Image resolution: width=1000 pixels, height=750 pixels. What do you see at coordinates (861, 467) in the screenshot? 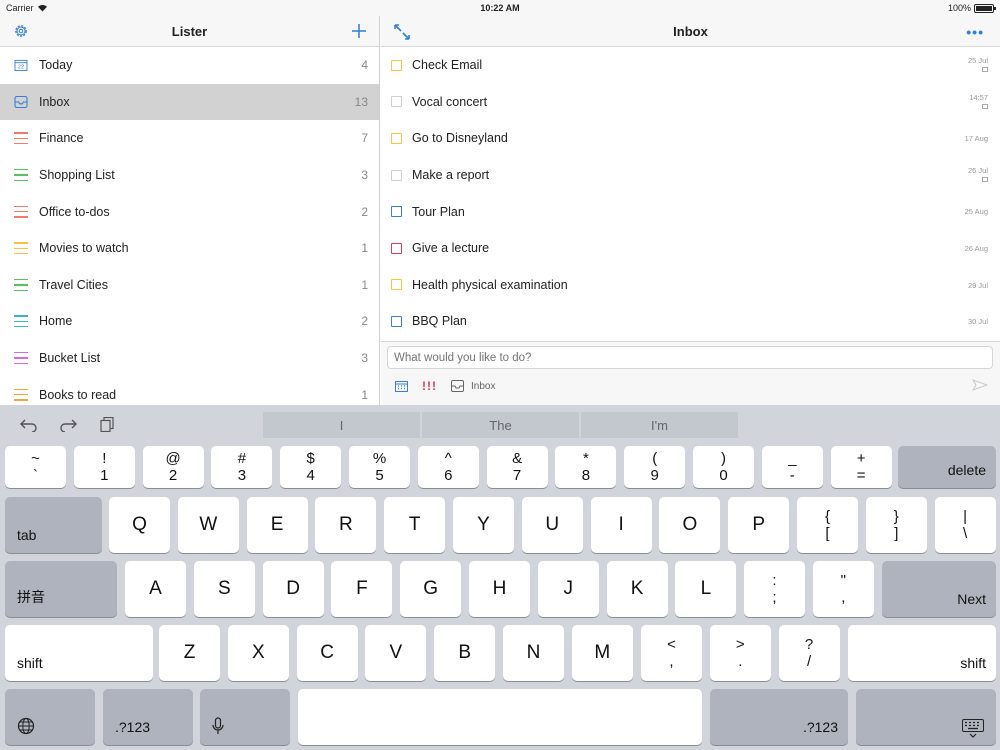
I see `key-symbol: + =` at bounding box center [861, 467].